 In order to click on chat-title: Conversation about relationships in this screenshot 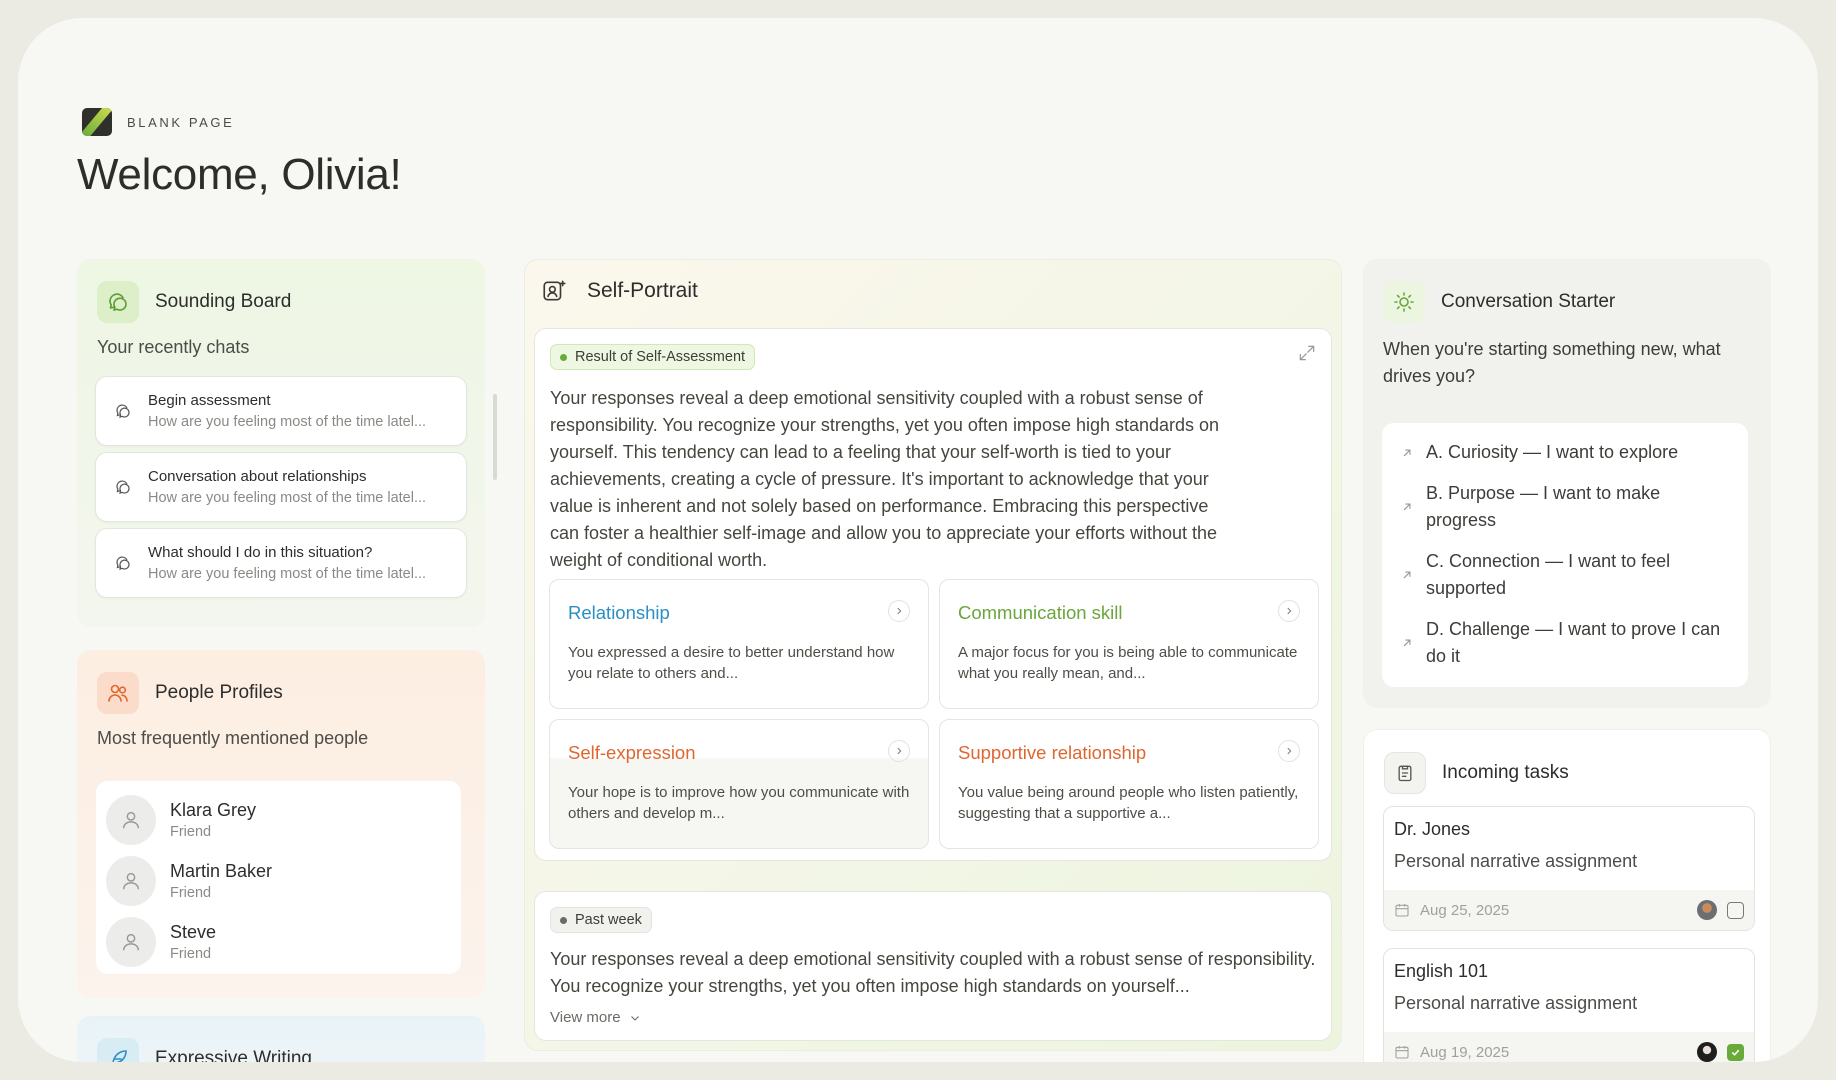, I will do `click(257, 476)`.